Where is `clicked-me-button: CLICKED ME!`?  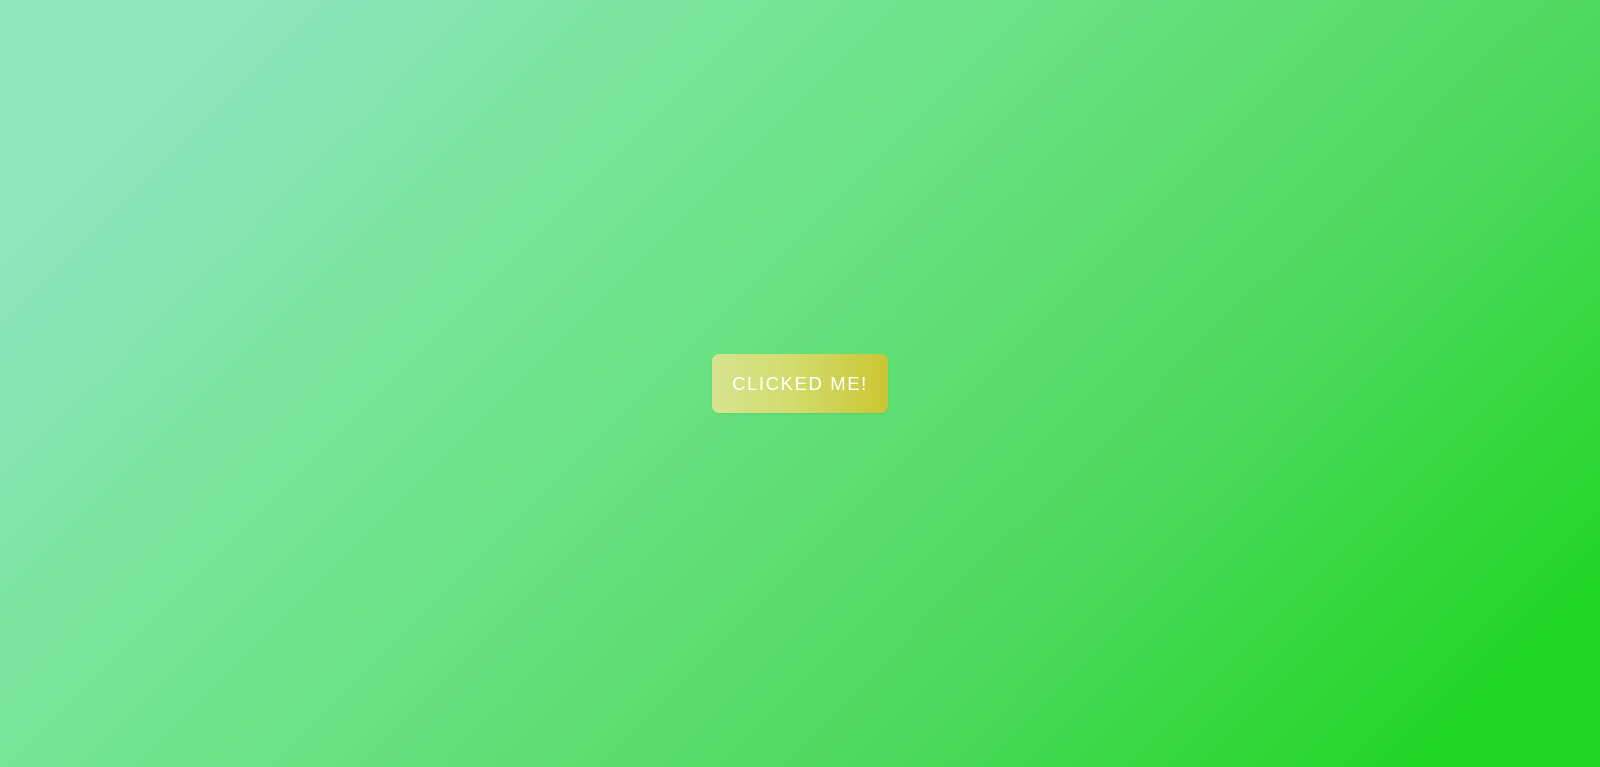 clicked-me-button: CLICKED ME! is located at coordinates (800, 383).